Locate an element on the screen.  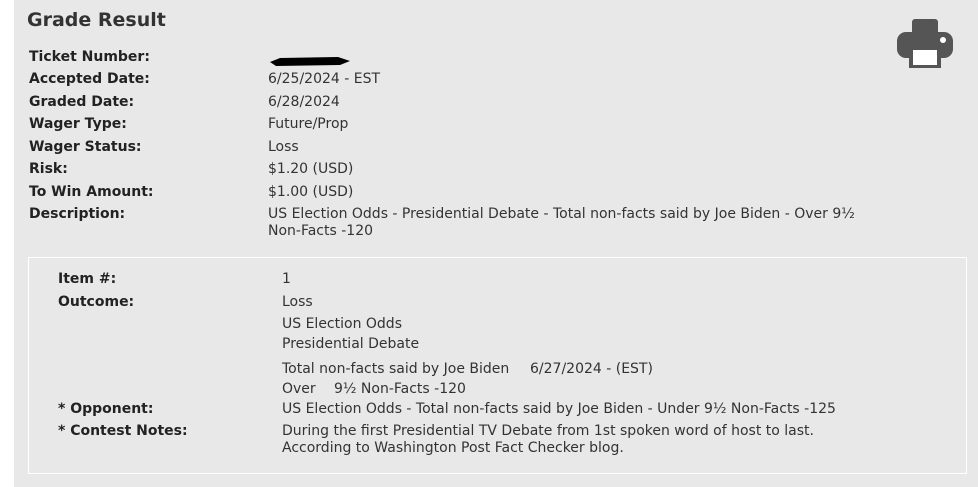
opponent-label: * Opponent: is located at coordinates (106, 409).